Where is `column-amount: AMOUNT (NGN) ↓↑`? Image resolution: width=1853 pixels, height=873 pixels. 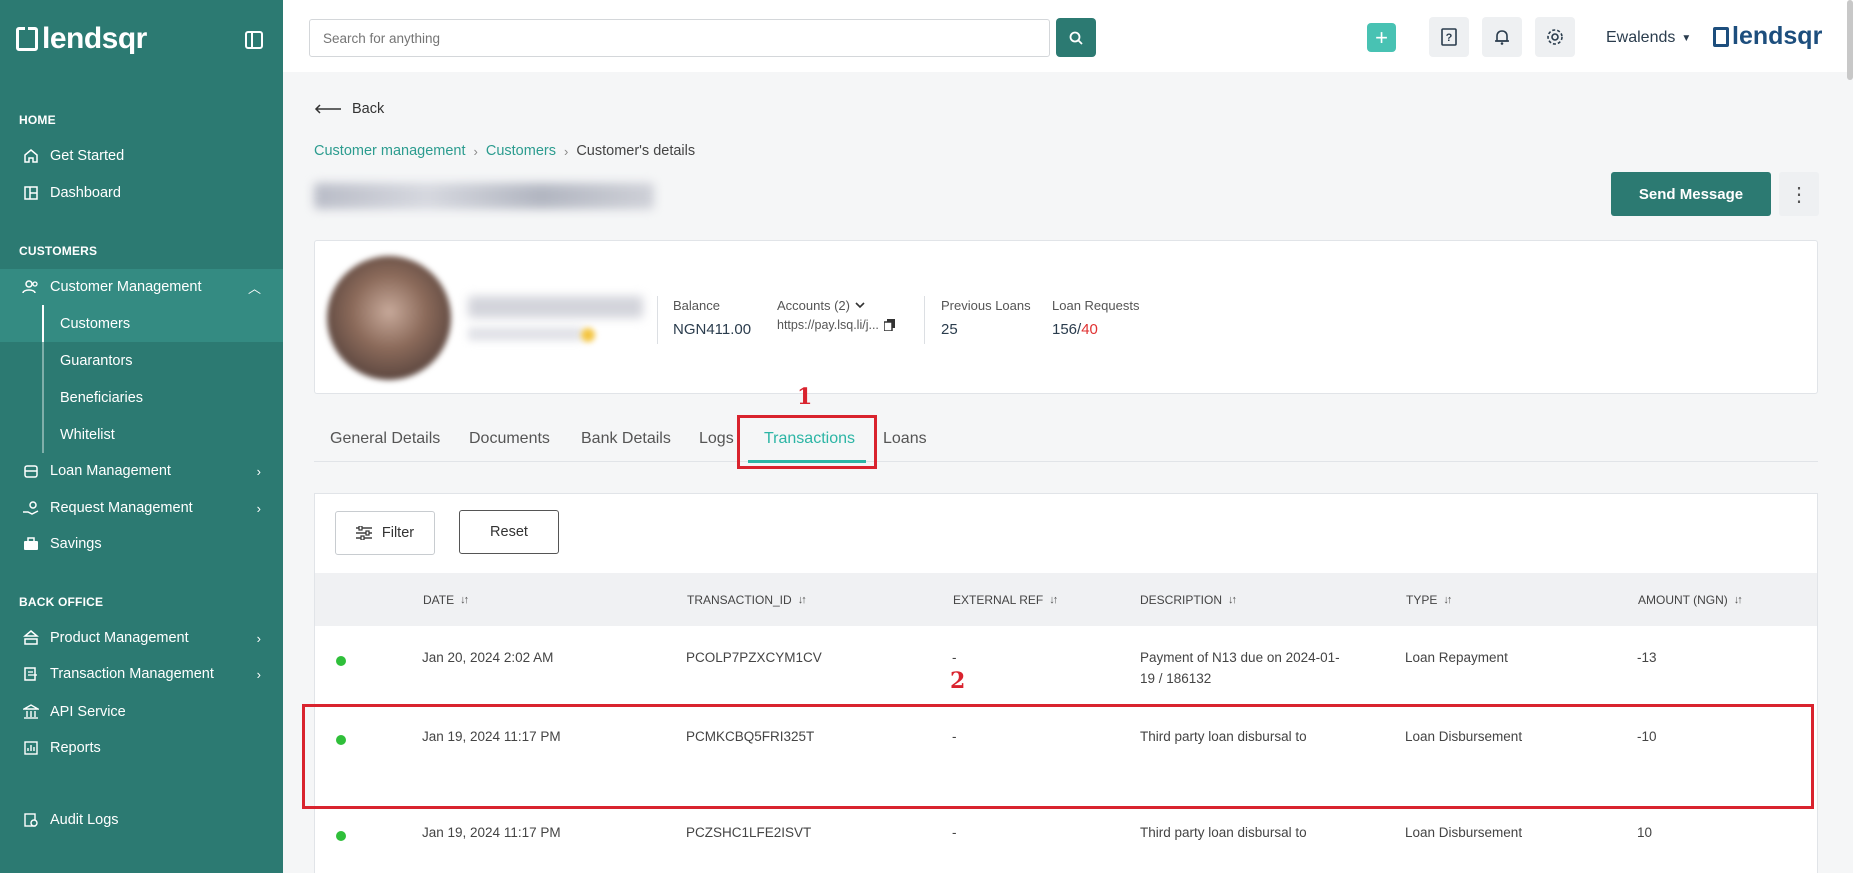 column-amount: AMOUNT (NGN) ↓↑ is located at coordinates (1690, 600).